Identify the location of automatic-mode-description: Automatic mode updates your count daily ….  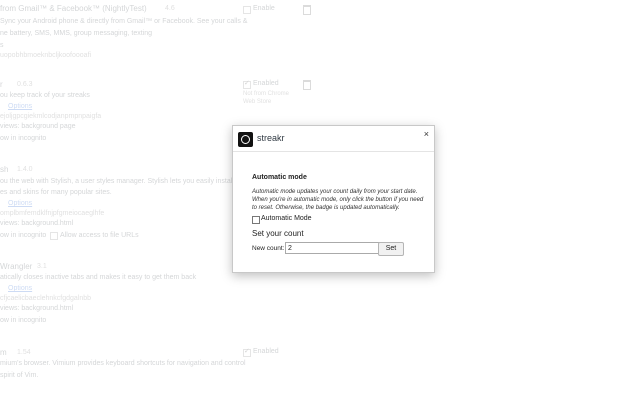
(338, 200).